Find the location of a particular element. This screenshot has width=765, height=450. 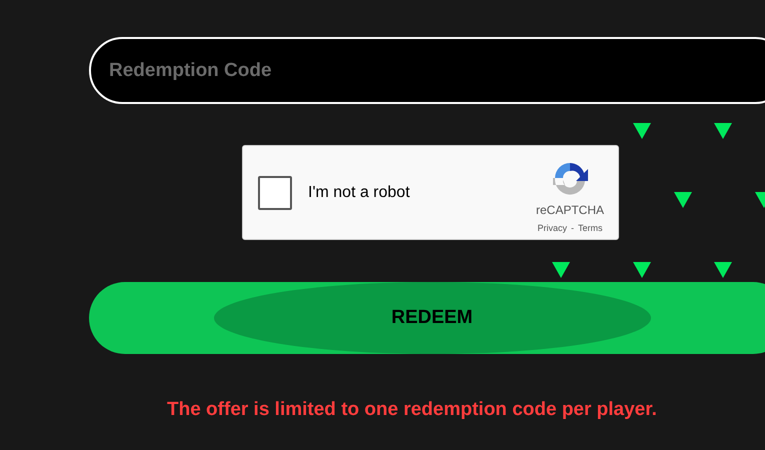

offer-notice: The offer is limited to one redemption code per player. is located at coordinates (412, 410).